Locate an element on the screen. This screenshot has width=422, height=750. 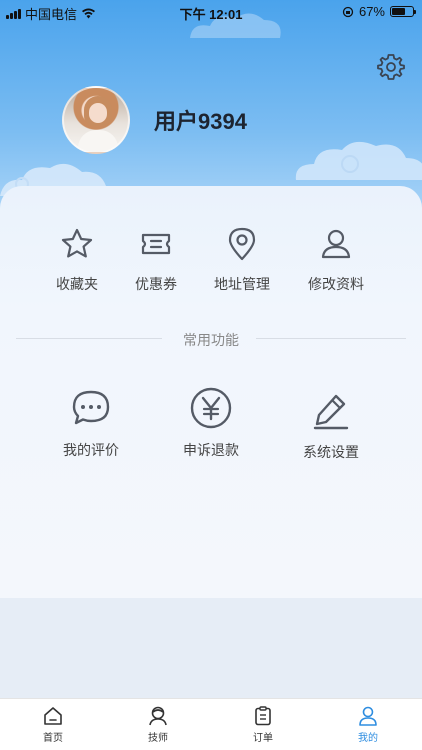
quick-action-edit-profile: 修改资料 is located at coordinates (336, 260).